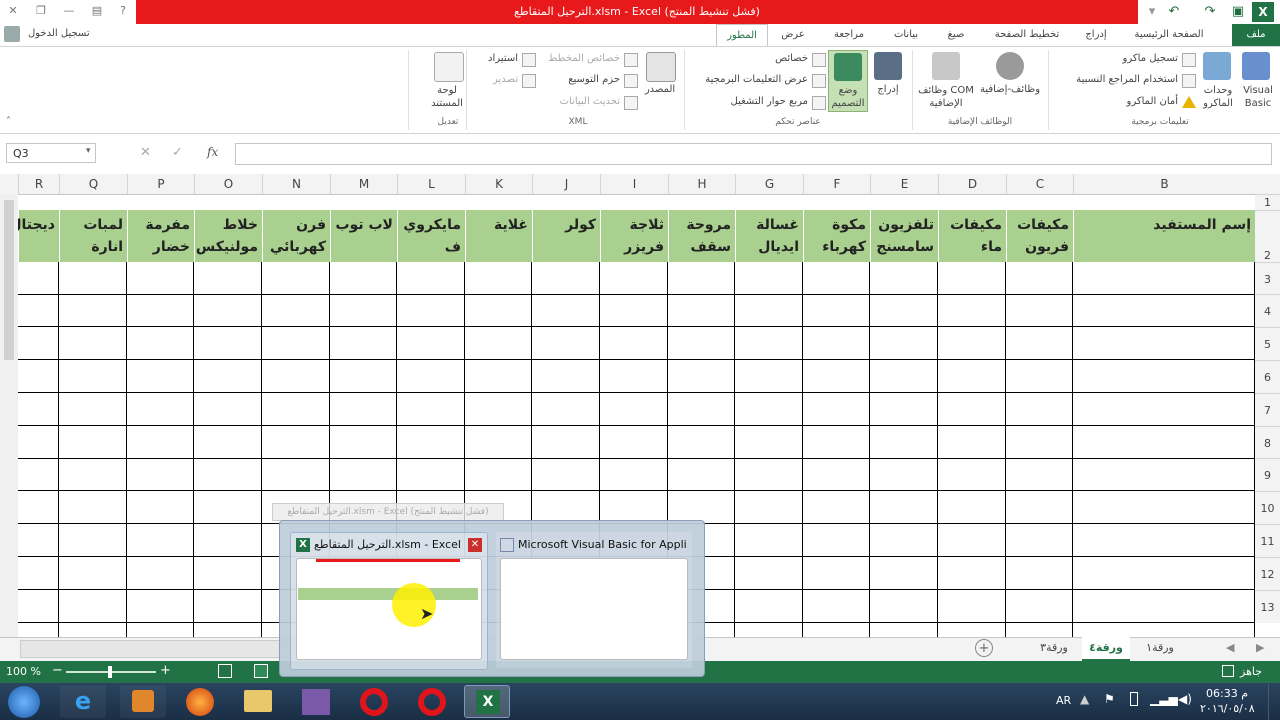 The height and width of the screenshot is (720, 1280). What do you see at coordinates (1174, 12) in the screenshot?
I see `undo-icon: ↶` at bounding box center [1174, 12].